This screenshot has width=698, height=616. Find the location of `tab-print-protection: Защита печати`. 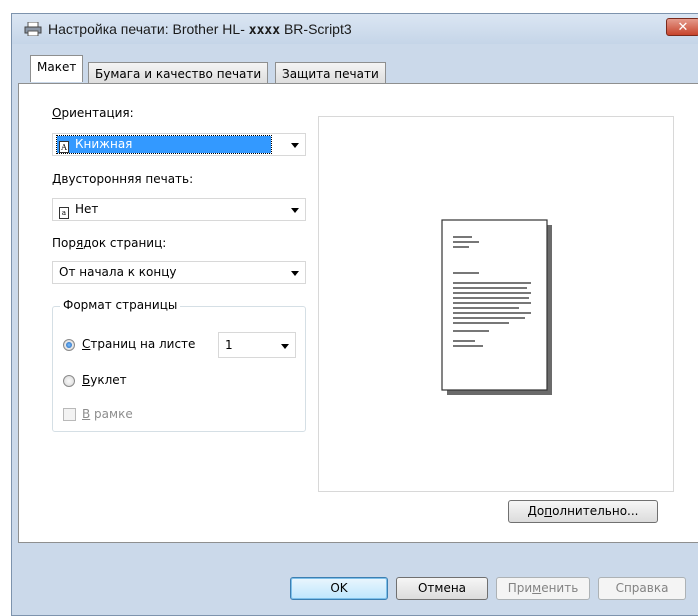

tab-print-protection: Защита печати is located at coordinates (330, 73).